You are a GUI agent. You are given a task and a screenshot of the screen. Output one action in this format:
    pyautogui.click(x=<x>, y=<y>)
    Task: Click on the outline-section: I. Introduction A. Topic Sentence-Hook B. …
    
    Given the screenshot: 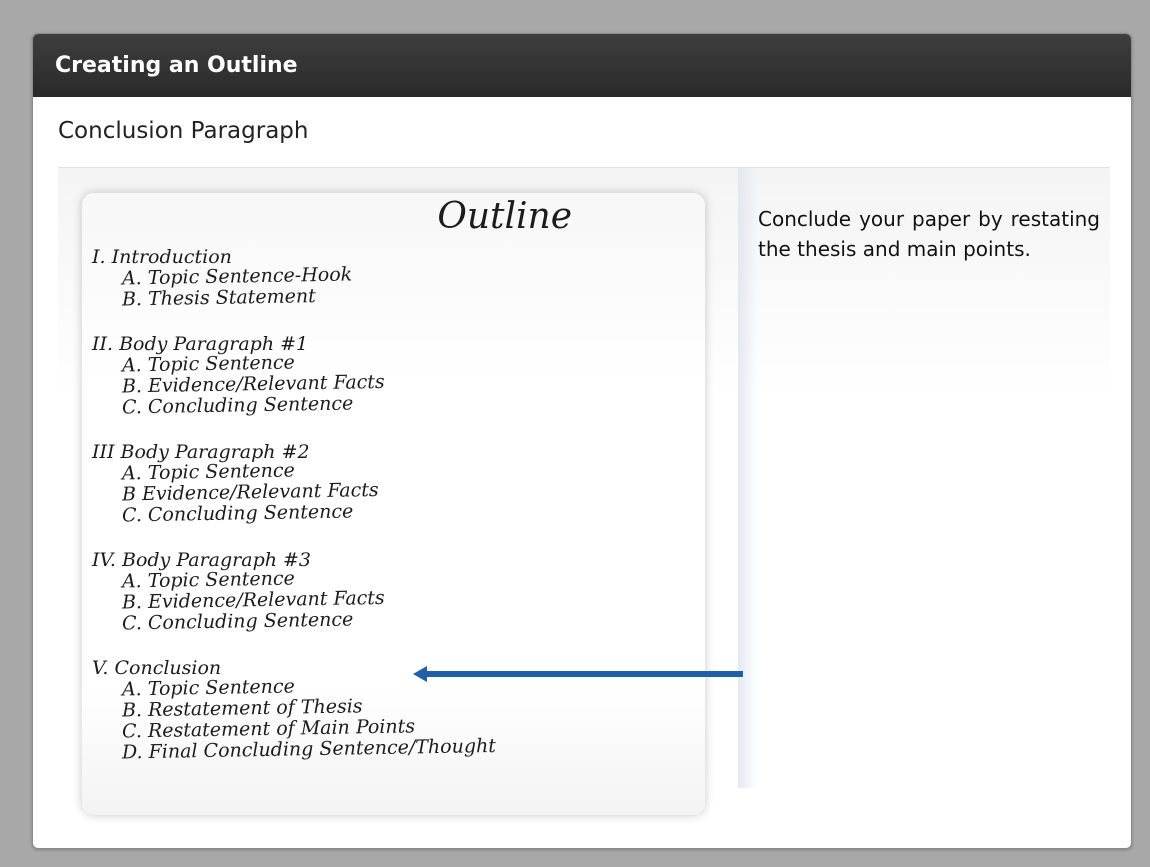 What is the action you would take?
    pyautogui.click(x=392, y=278)
    